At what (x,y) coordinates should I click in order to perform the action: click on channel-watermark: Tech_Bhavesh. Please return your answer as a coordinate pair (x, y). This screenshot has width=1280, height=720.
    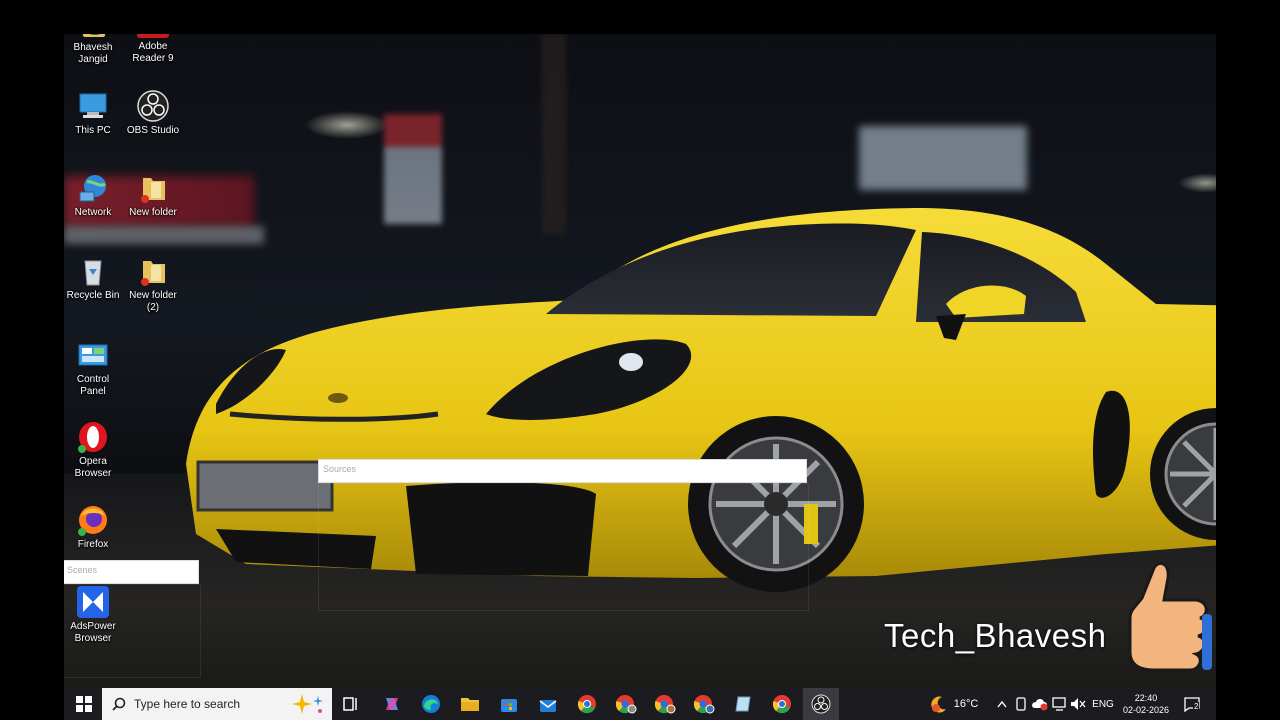
    Looking at the image, I should click on (995, 635).